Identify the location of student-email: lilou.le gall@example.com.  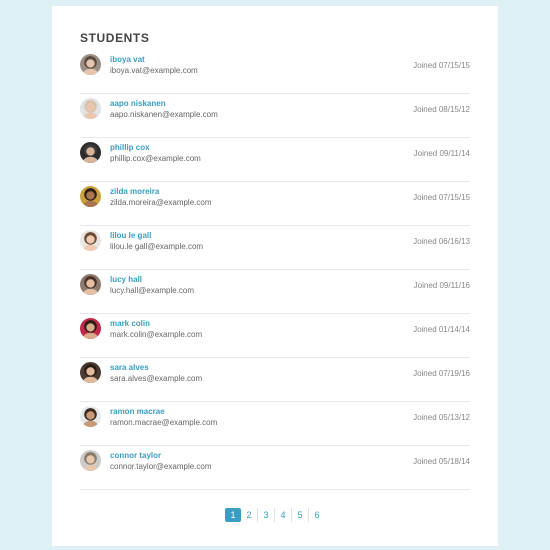
(157, 246).